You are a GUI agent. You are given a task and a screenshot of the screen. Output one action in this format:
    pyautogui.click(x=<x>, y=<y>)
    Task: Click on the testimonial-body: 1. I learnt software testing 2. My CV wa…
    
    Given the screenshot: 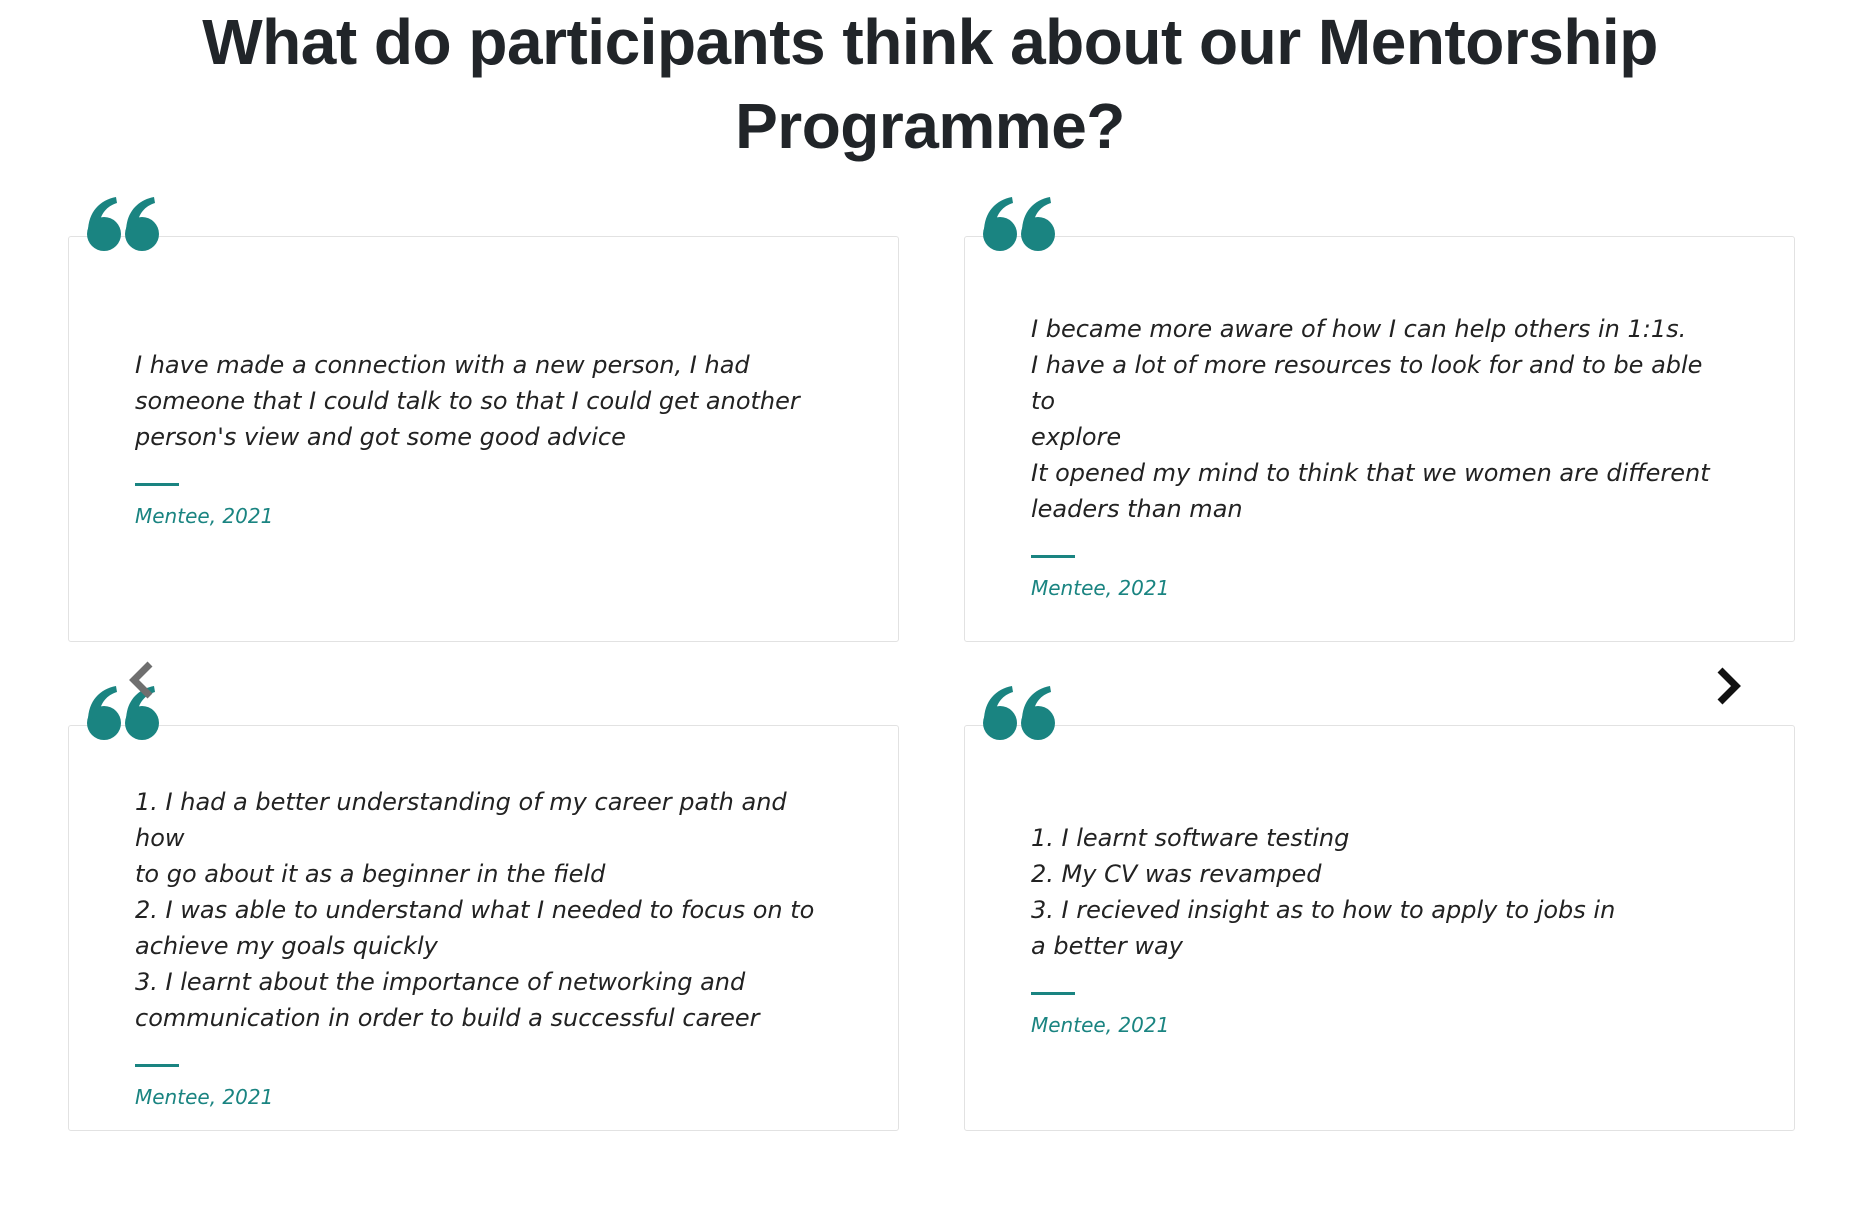 What is the action you would take?
    pyautogui.click(x=1381, y=929)
    